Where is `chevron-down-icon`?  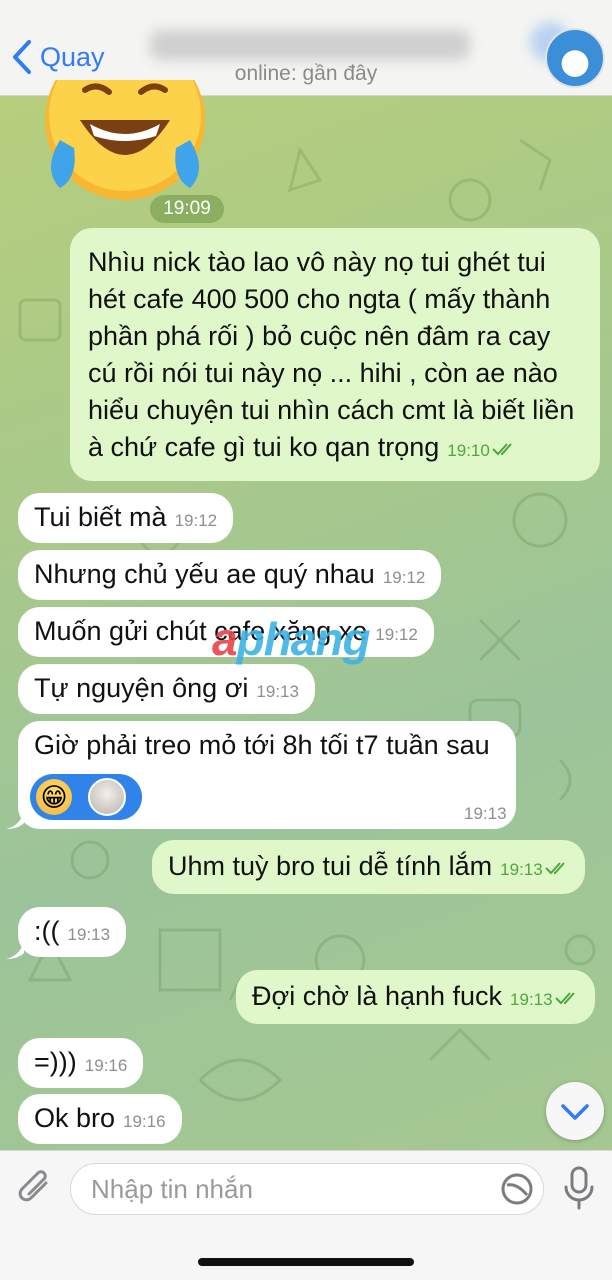
chevron-down-icon is located at coordinates (575, 1112).